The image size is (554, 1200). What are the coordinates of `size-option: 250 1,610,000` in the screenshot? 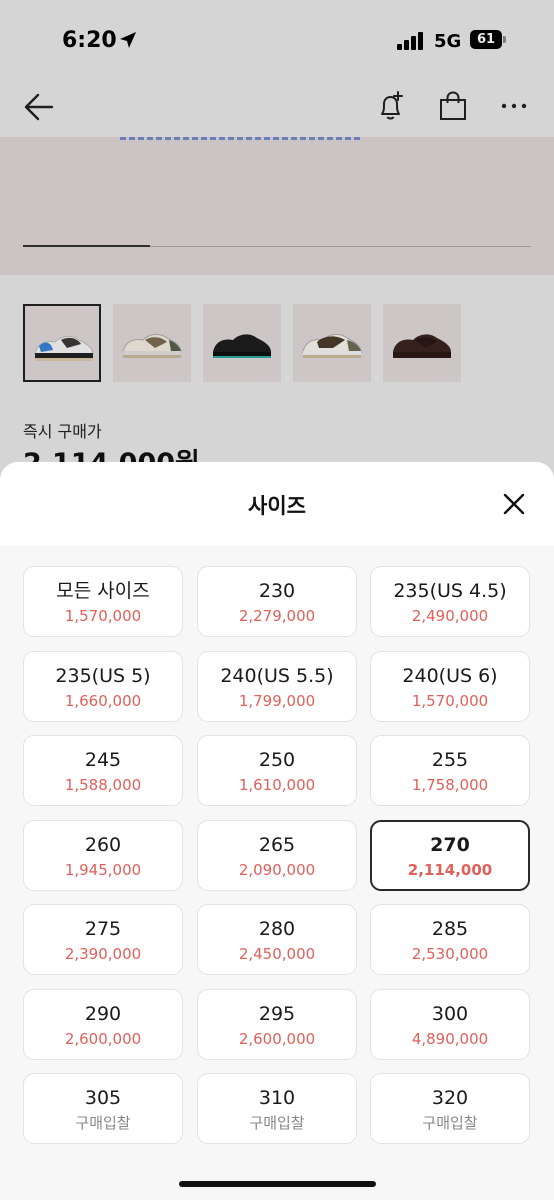 It's located at (277, 770).